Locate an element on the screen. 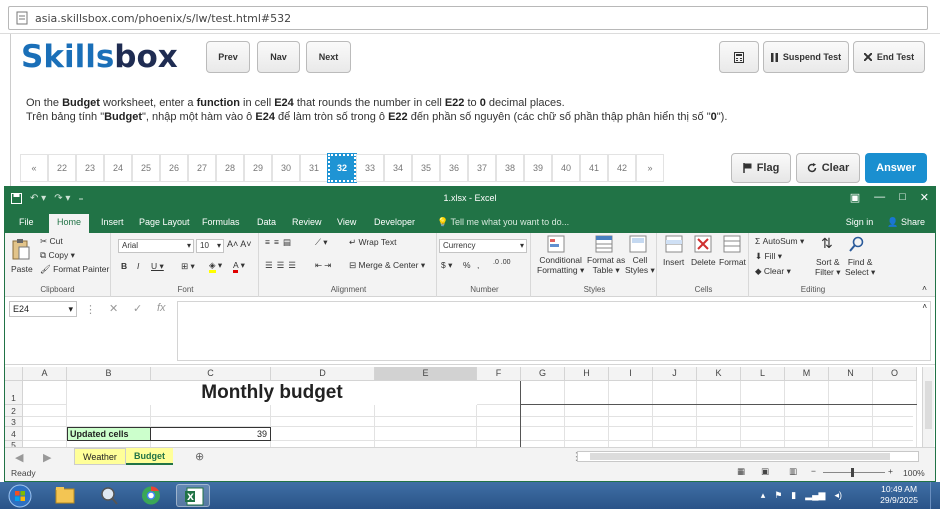  network-icon: ▮ is located at coordinates (793, 495).